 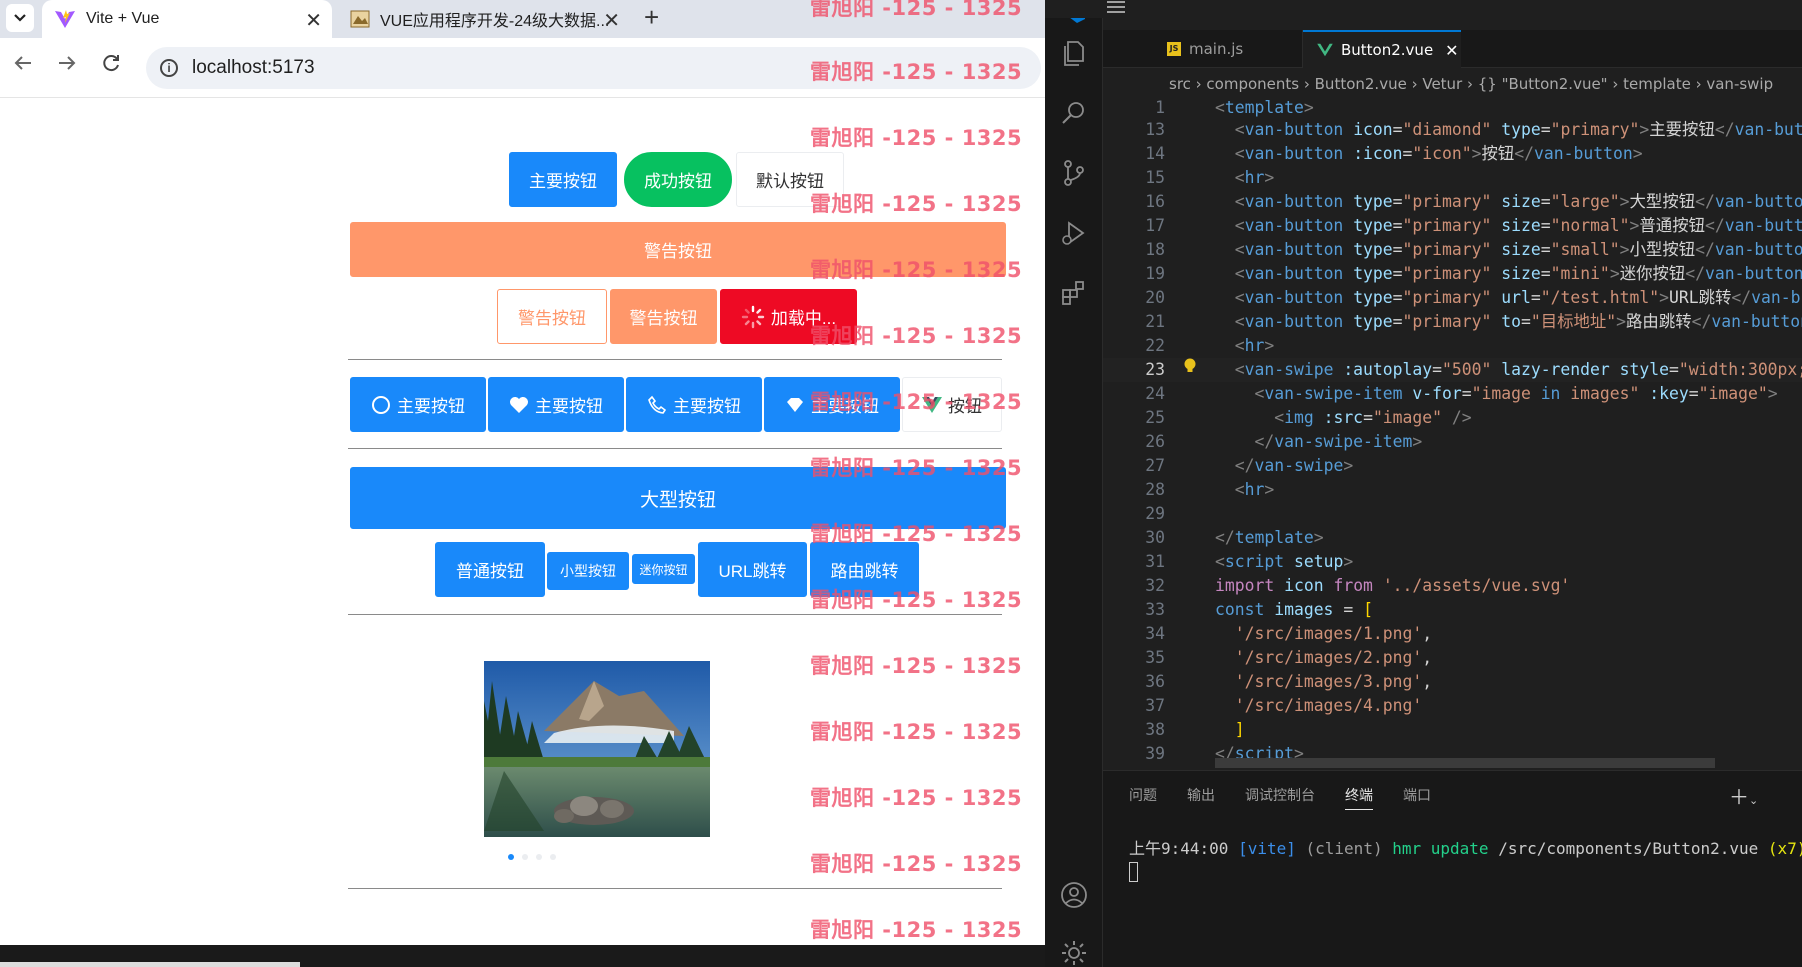 I want to click on source-control-icon, so click(x=1074, y=173).